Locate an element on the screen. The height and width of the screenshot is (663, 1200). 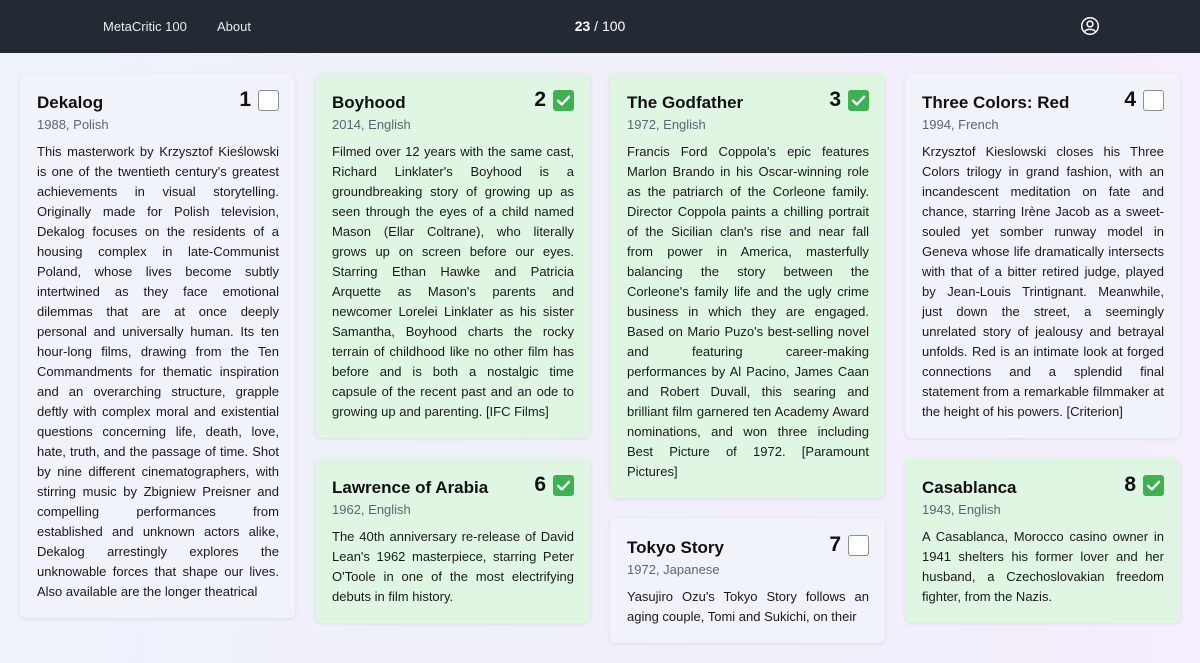
film-meta: 2014, English is located at coordinates (371, 124).